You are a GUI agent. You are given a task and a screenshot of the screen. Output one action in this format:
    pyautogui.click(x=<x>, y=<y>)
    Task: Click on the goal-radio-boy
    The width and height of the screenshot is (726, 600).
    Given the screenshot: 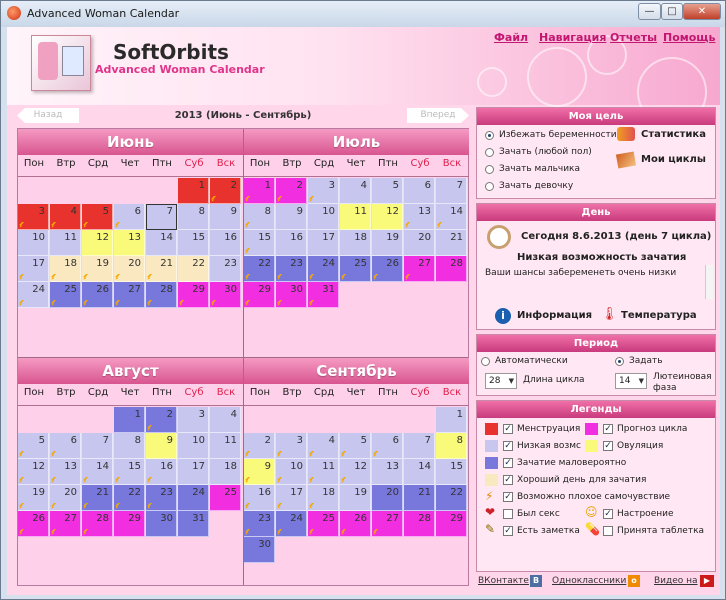 What is the action you would take?
    pyautogui.click(x=489, y=169)
    